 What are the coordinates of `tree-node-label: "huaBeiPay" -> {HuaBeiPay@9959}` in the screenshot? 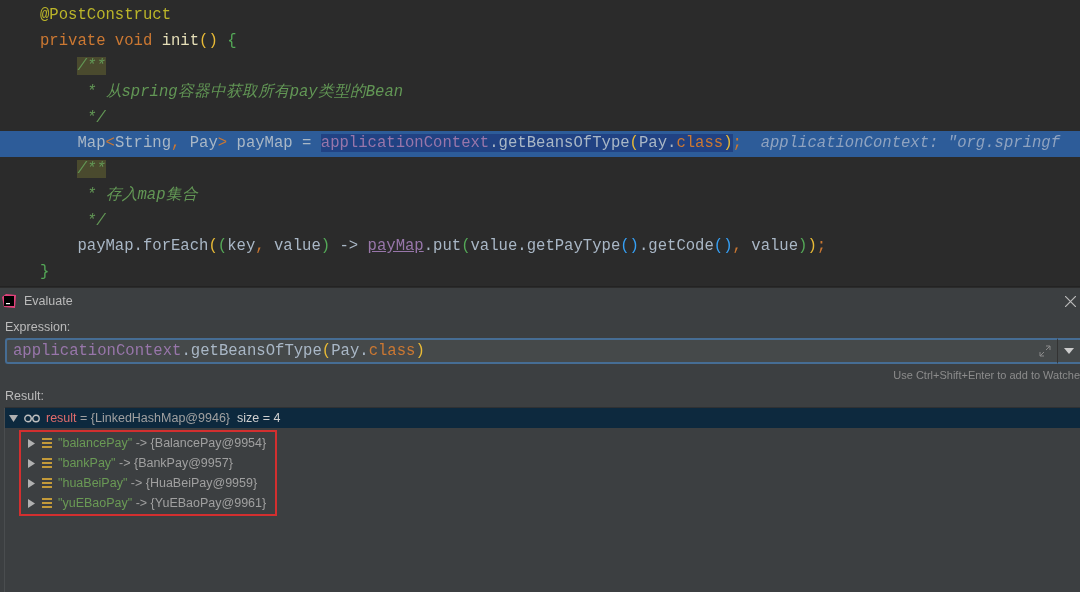 It's located at (158, 483).